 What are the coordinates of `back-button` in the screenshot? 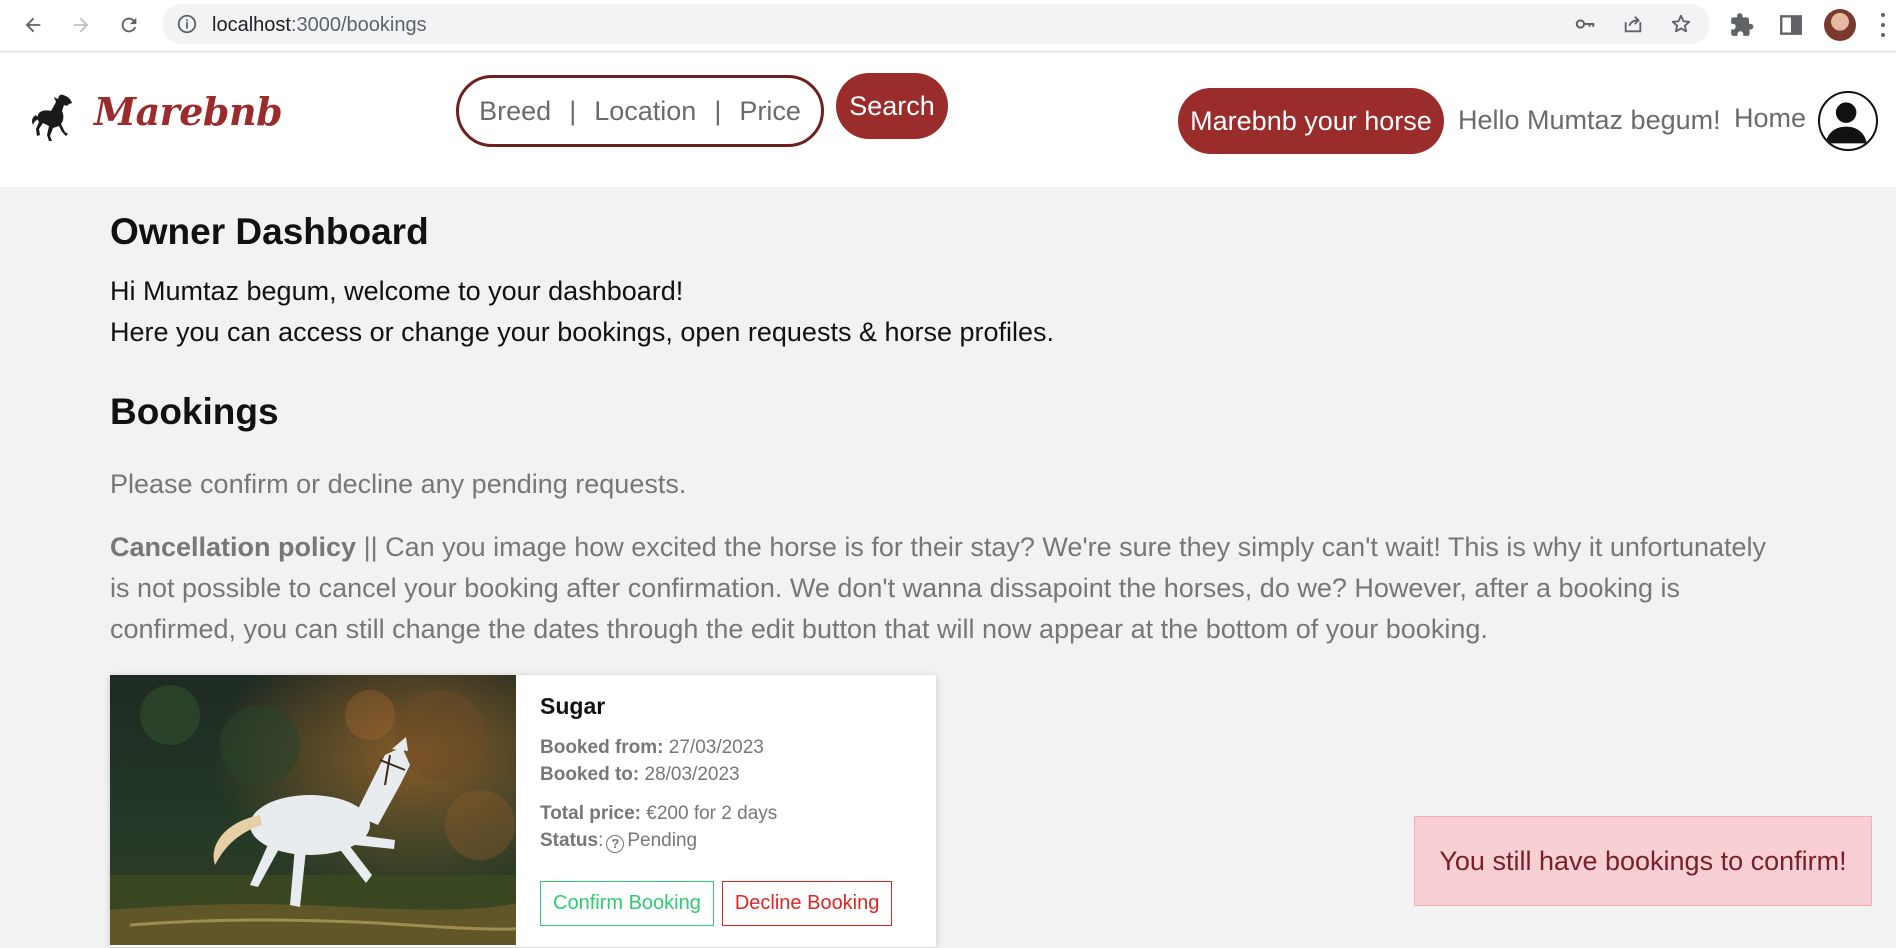 It's located at (33, 25).